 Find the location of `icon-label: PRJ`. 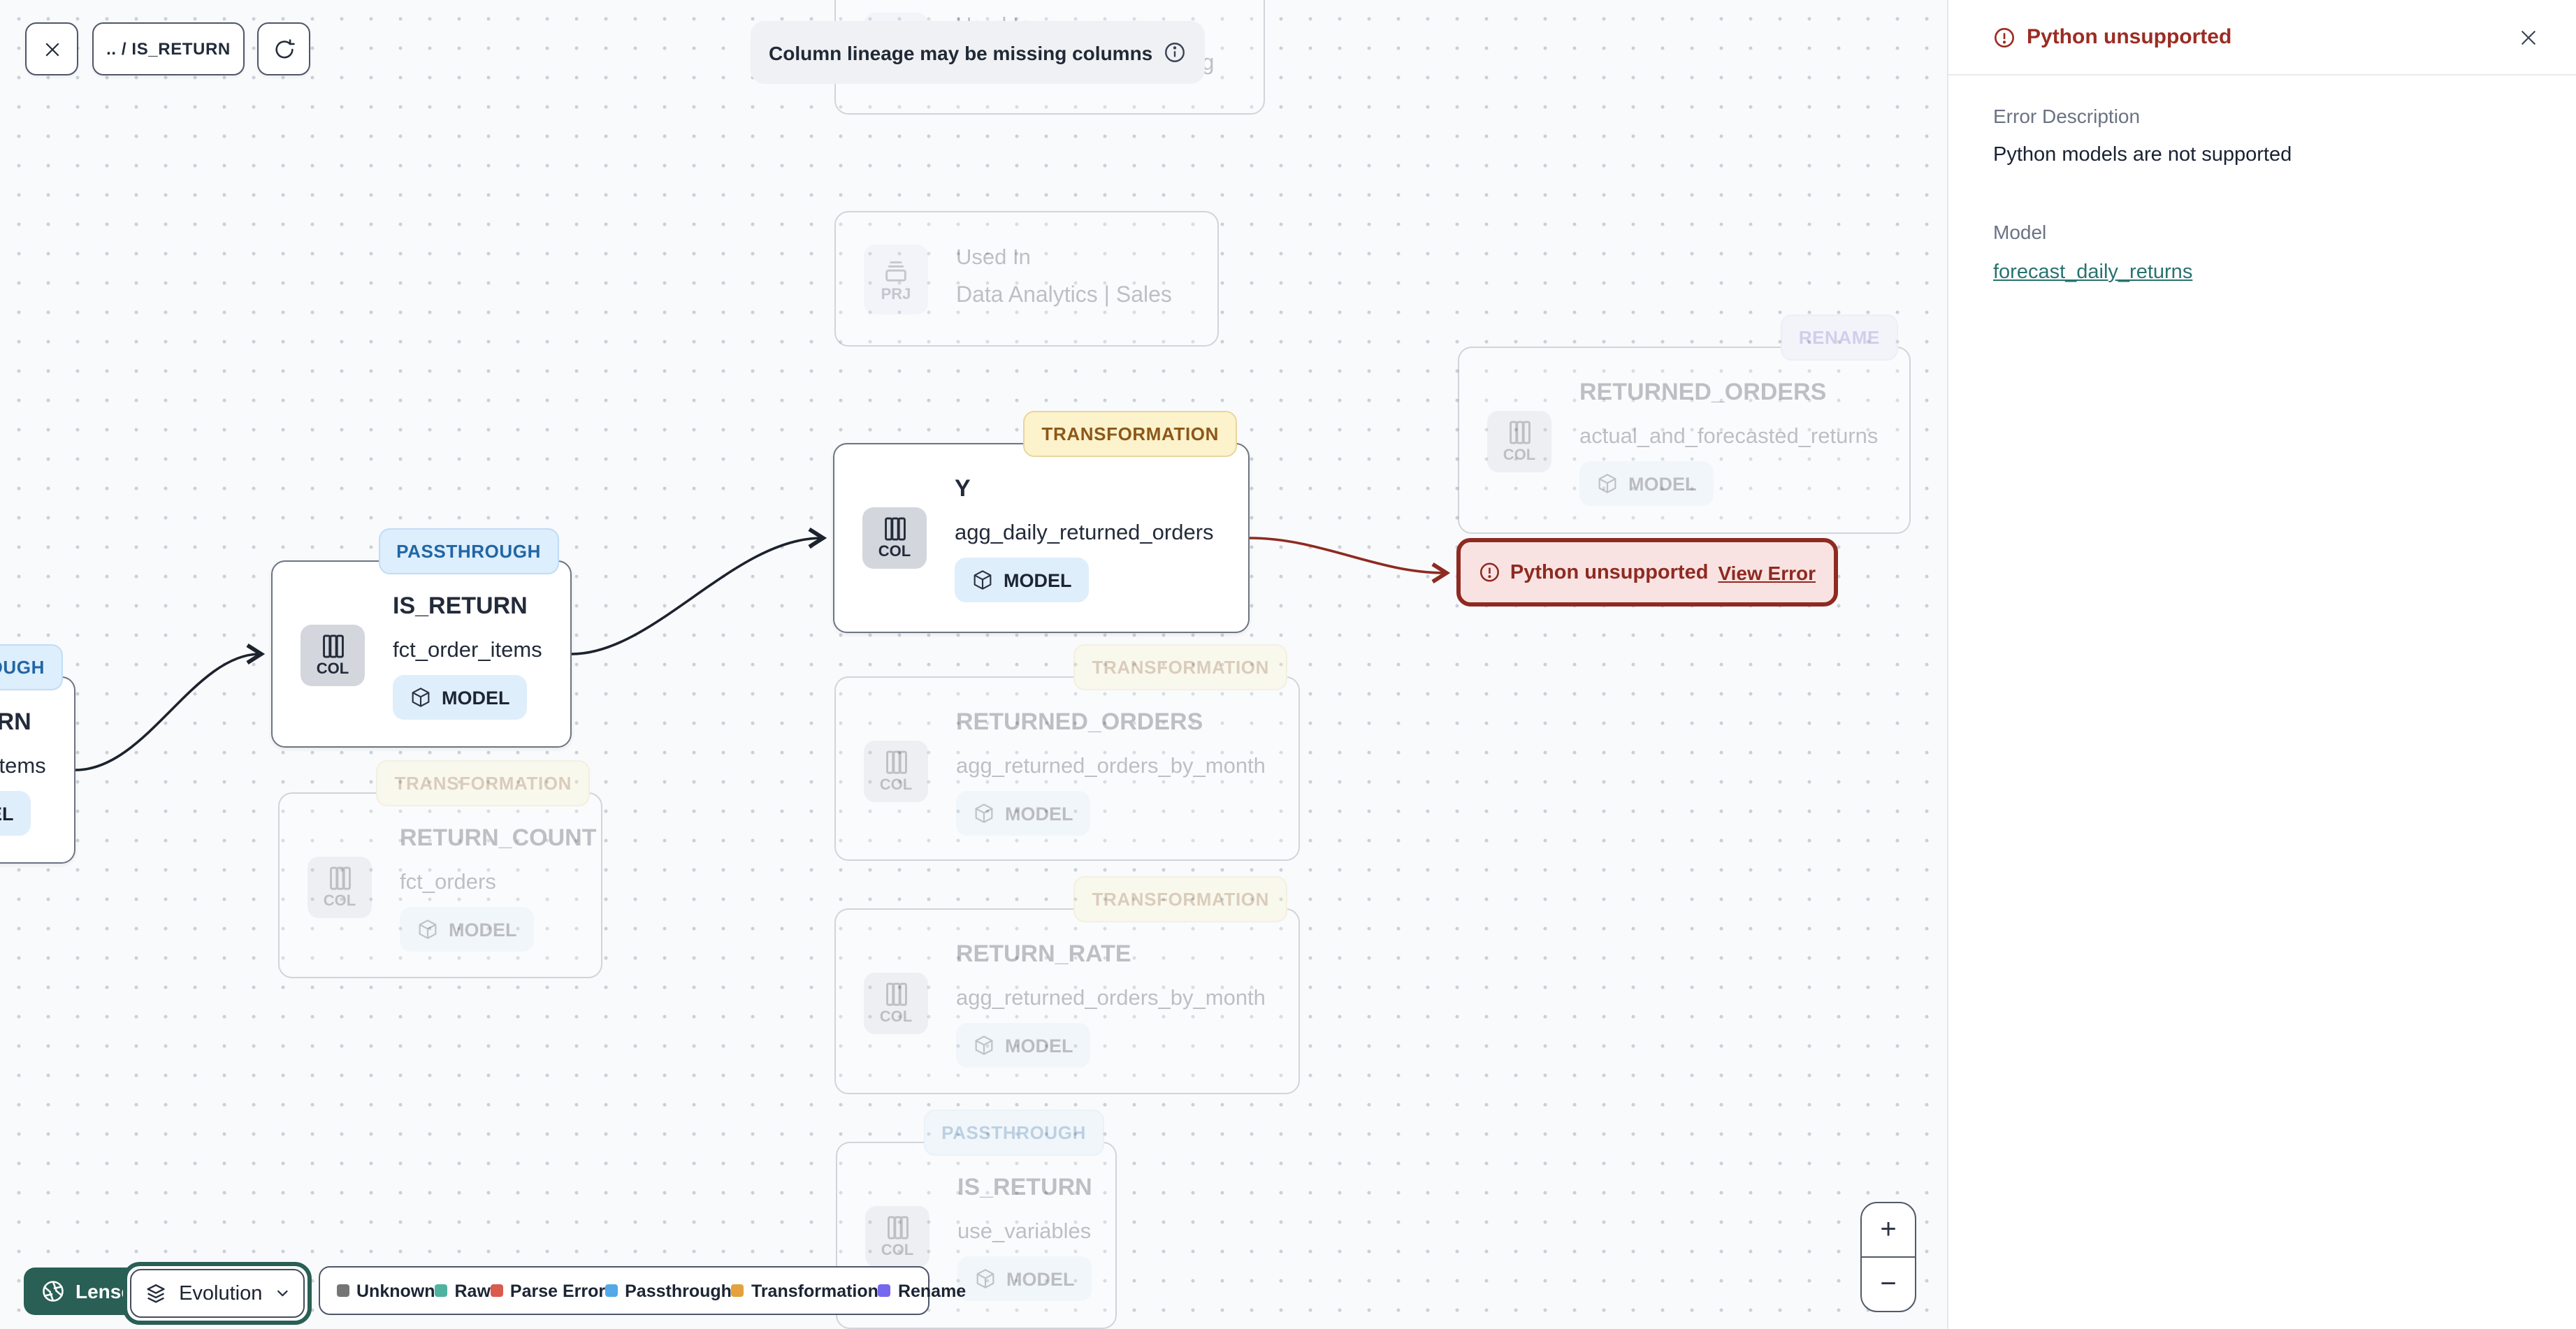

icon-label: PRJ is located at coordinates (896, 294).